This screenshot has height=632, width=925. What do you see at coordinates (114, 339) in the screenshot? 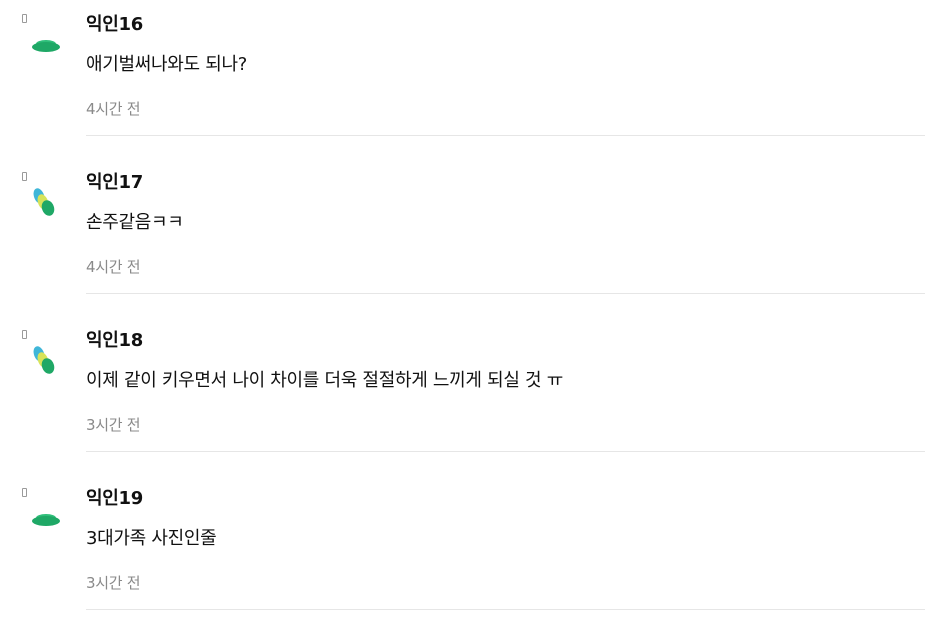
I see `comment-author: 익인18` at bounding box center [114, 339].